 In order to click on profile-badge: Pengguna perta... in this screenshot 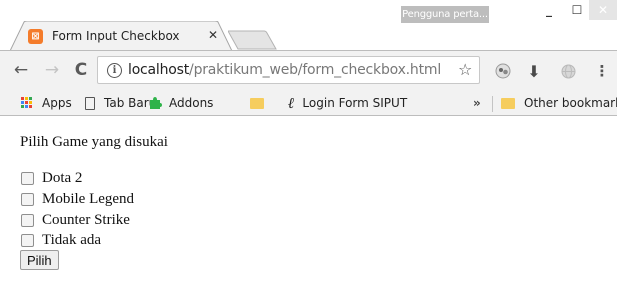, I will do `click(445, 14)`.